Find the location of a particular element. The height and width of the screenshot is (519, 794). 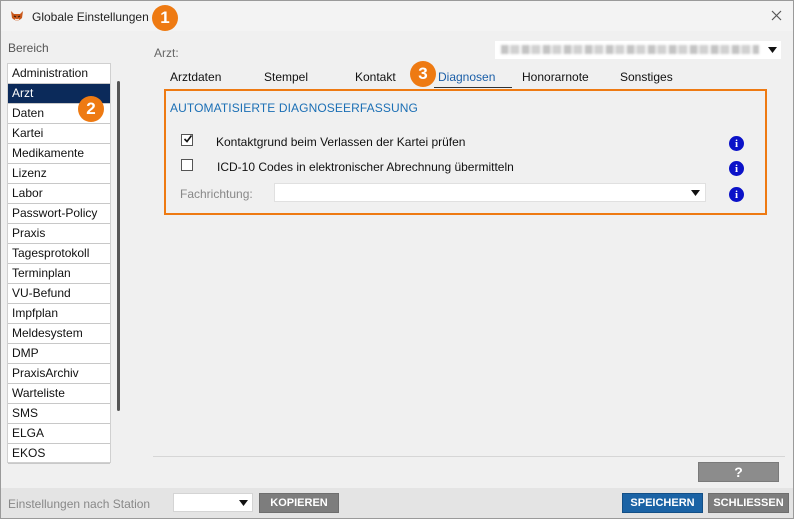

sidebar-item-tagesprotokoll: Tagesprotokoll is located at coordinates (59, 254).